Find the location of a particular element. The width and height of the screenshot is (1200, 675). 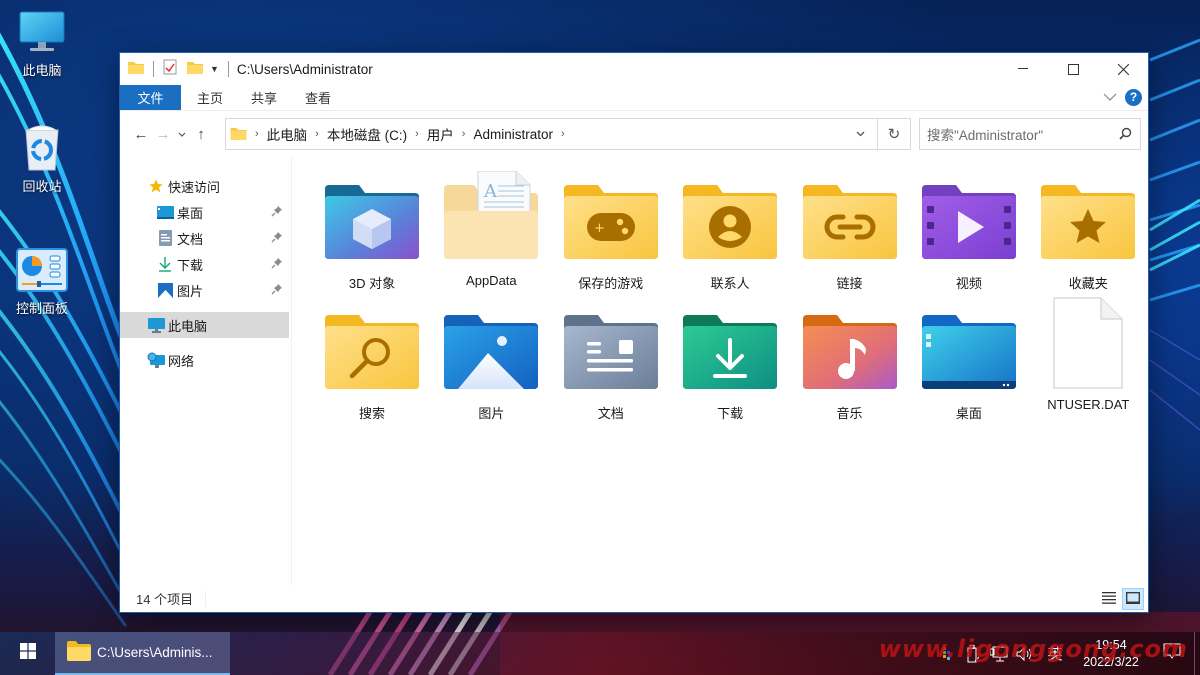

help-button: ? is located at coordinates (1133, 97).